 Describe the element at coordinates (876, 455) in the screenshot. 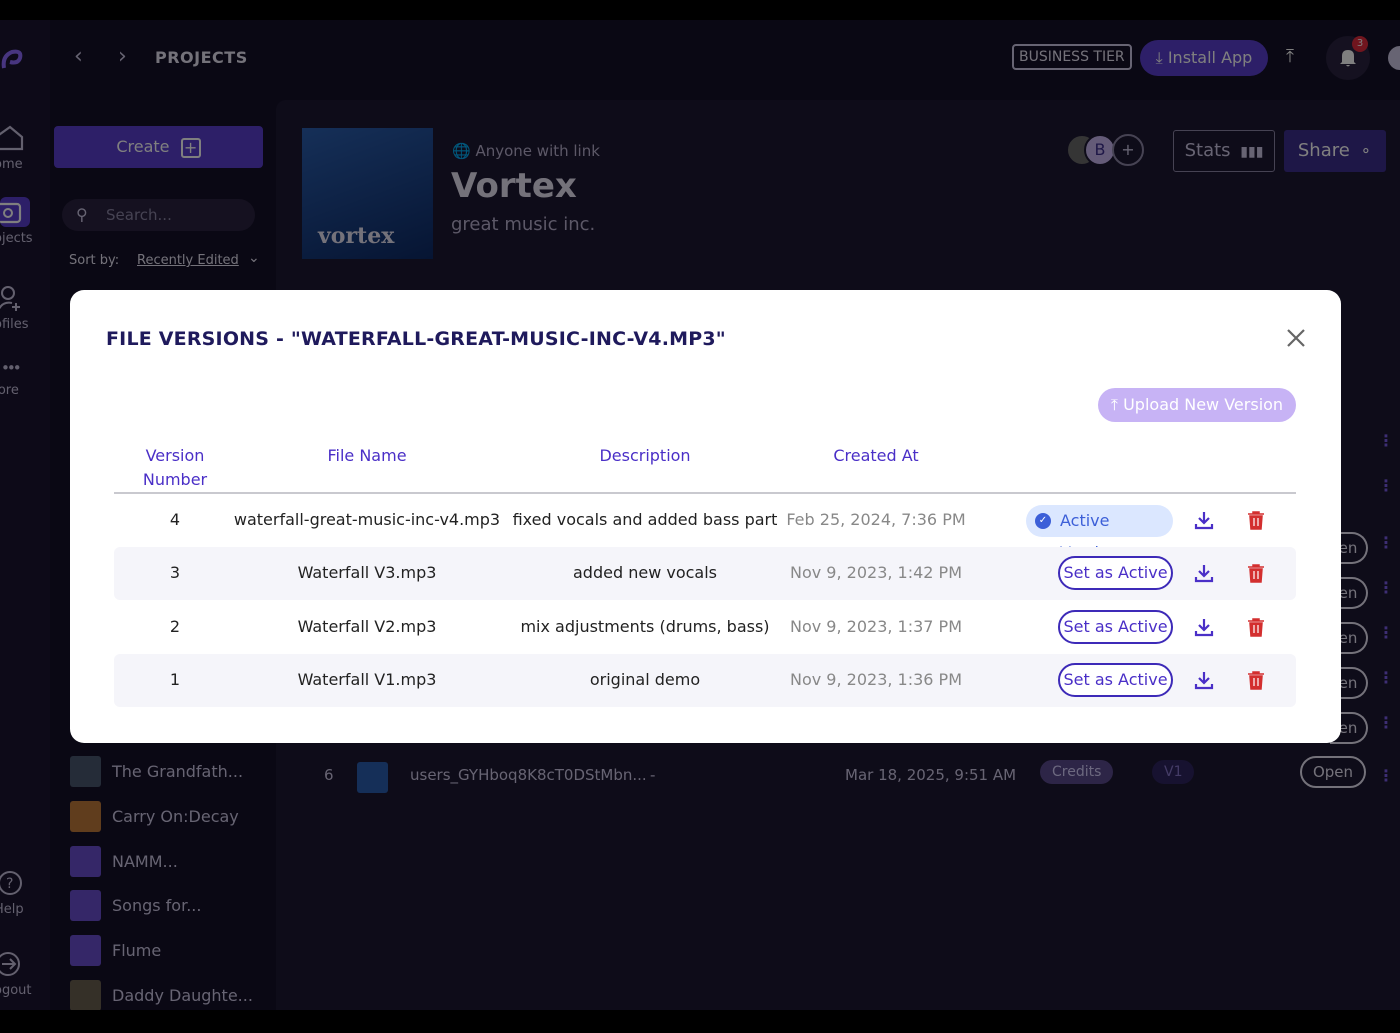

I see `column-header-created-at: Created At` at that location.